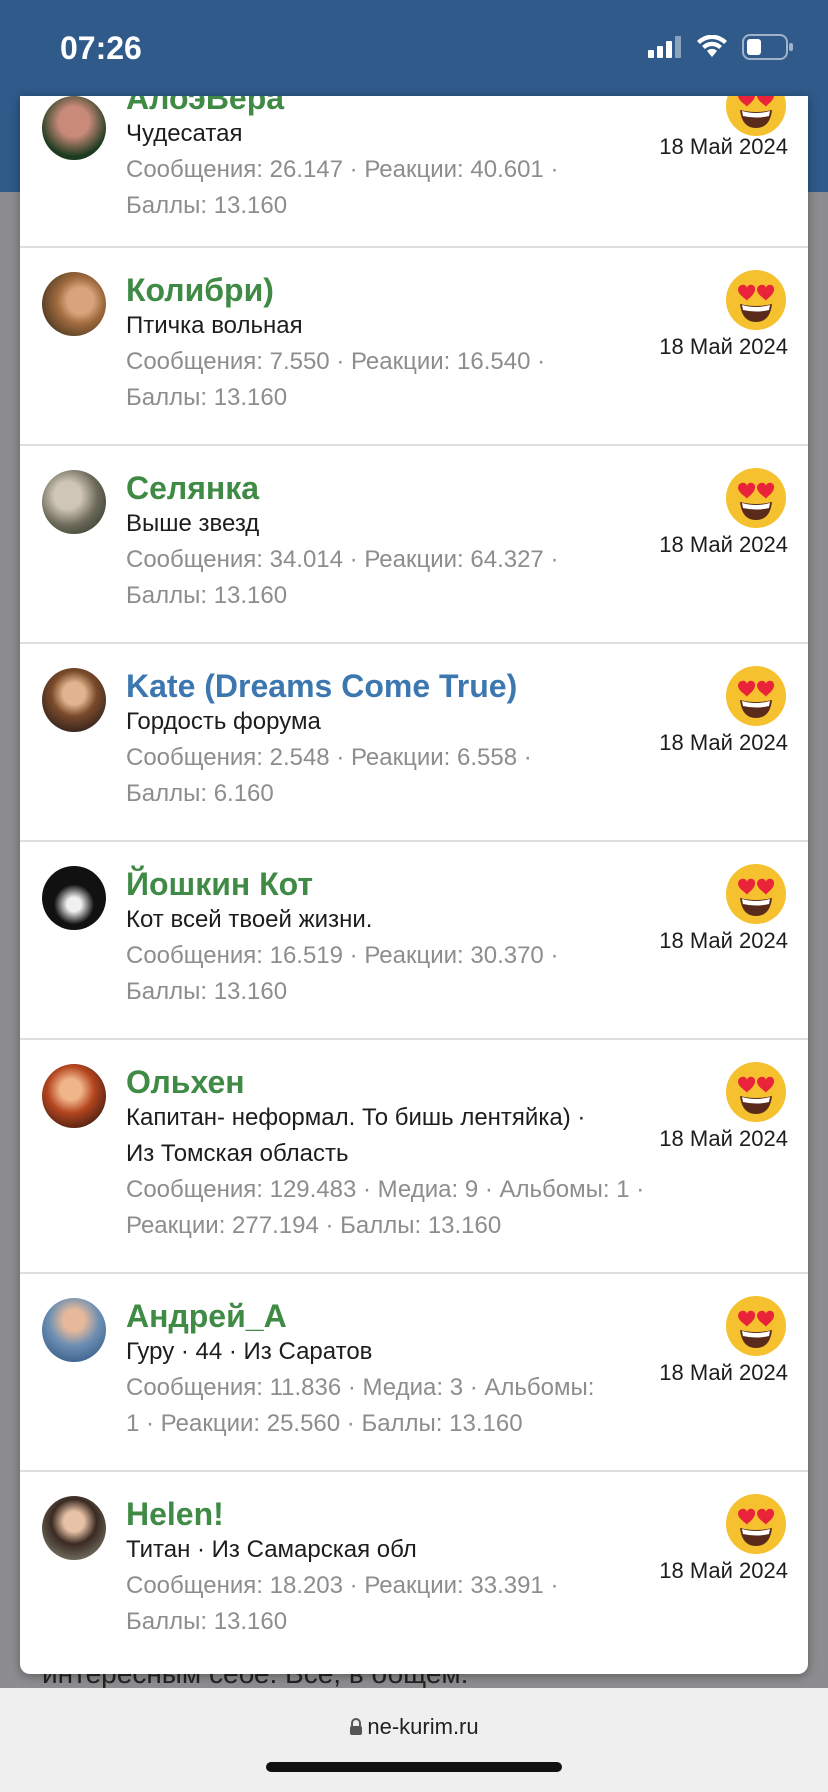 This screenshot has height=1792, width=828. What do you see at coordinates (329, 757) in the screenshot?
I see `stats-line: Сообщения: 2.548 · Реакции: 6.558 ·` at bounding box center [329, 757].